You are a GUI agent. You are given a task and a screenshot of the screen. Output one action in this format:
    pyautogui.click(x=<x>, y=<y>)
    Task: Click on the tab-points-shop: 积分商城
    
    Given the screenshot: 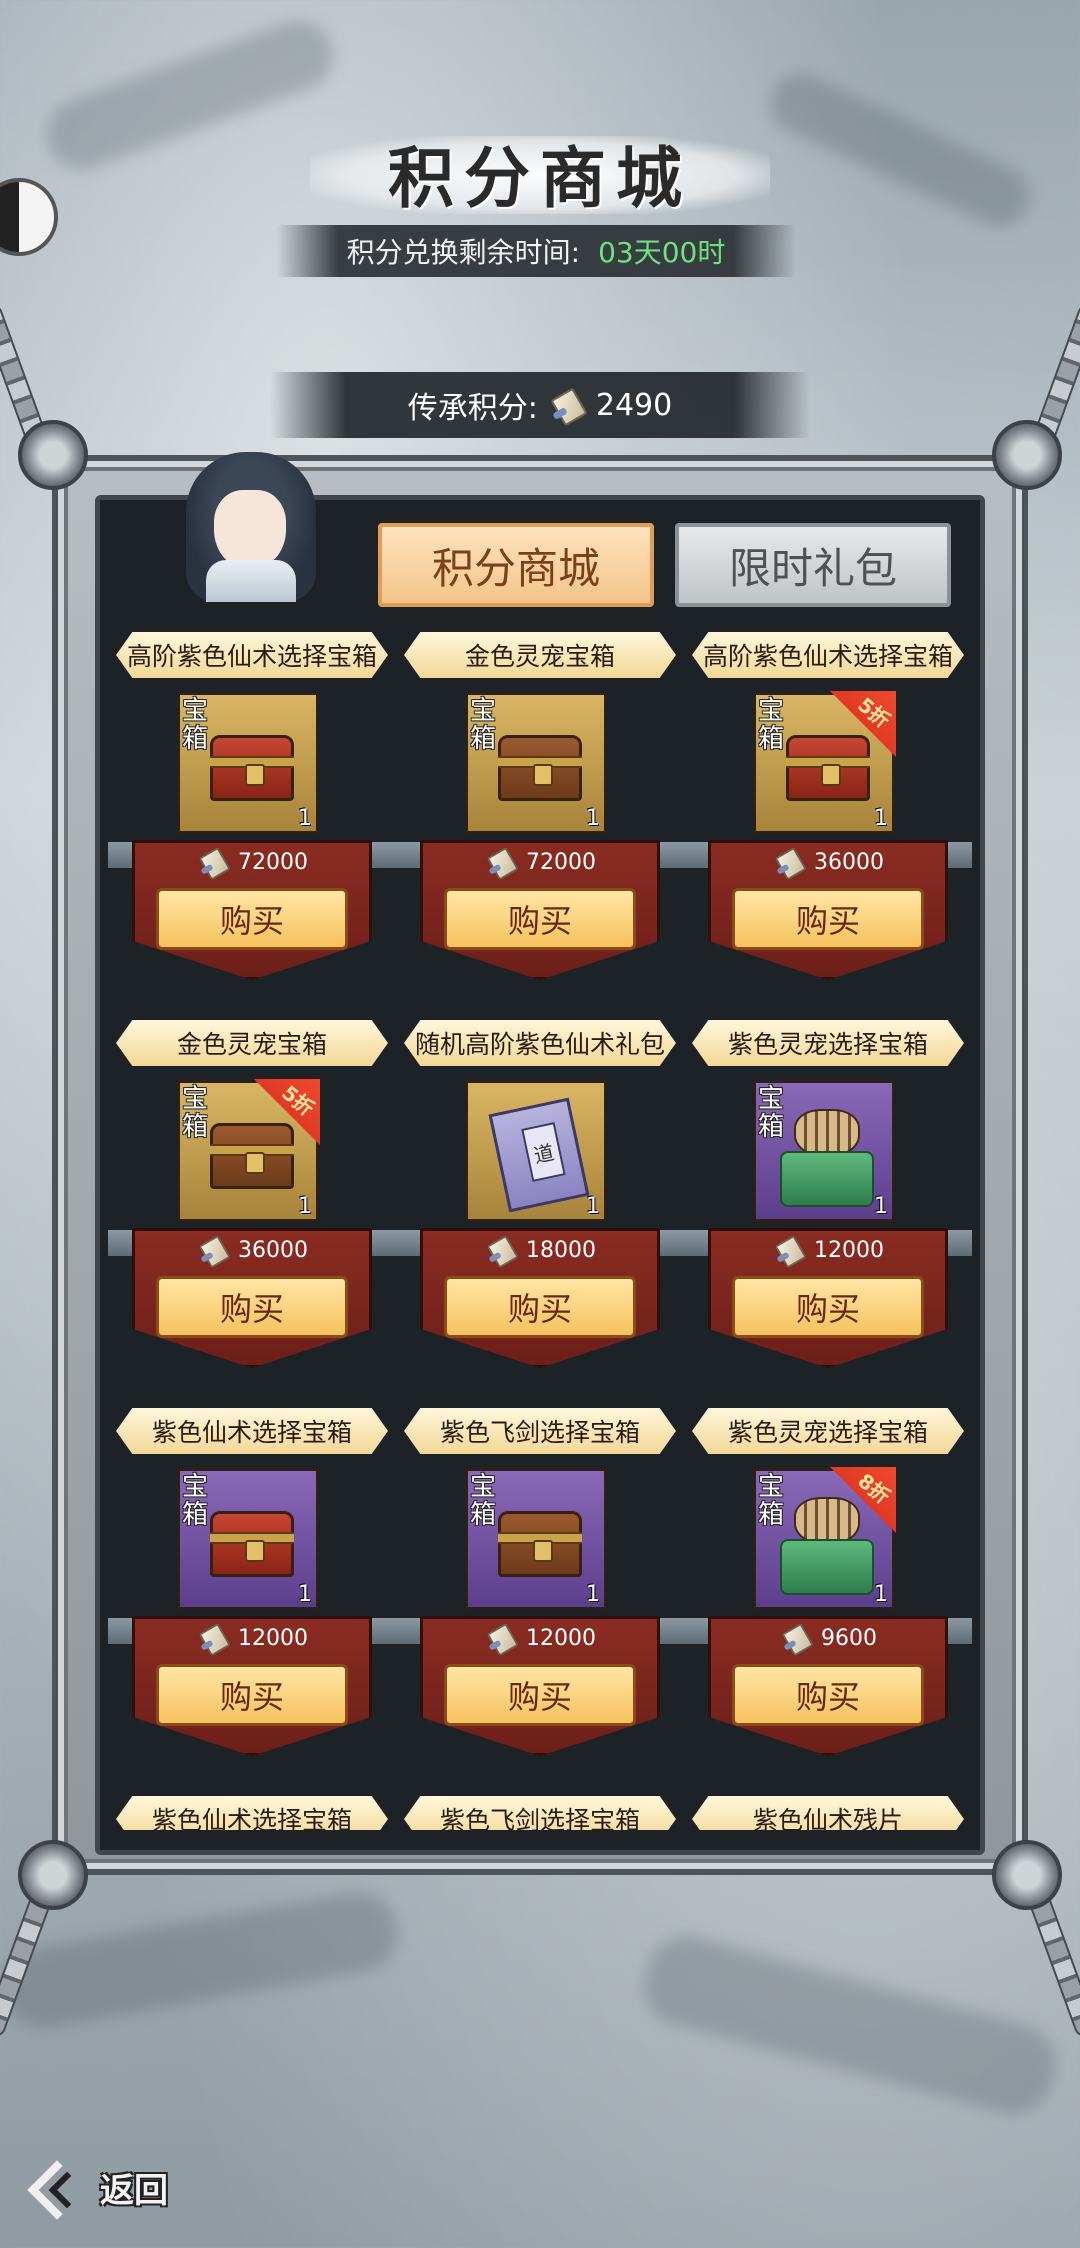 What is the action you would take?
    pyautogui.click(x=516, y=565)
    